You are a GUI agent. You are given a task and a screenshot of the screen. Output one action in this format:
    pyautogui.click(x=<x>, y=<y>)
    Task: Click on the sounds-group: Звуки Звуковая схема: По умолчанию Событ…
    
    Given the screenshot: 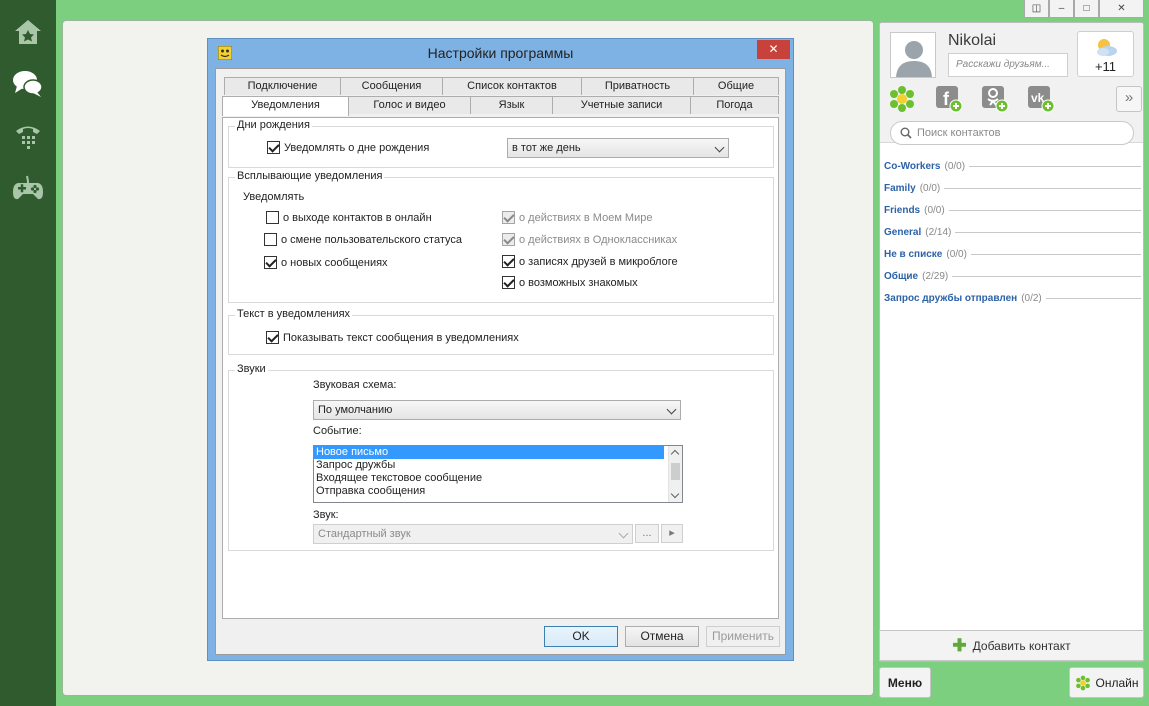 What is the action you would take?
    pyautogui.click(x=501, y=457)
    